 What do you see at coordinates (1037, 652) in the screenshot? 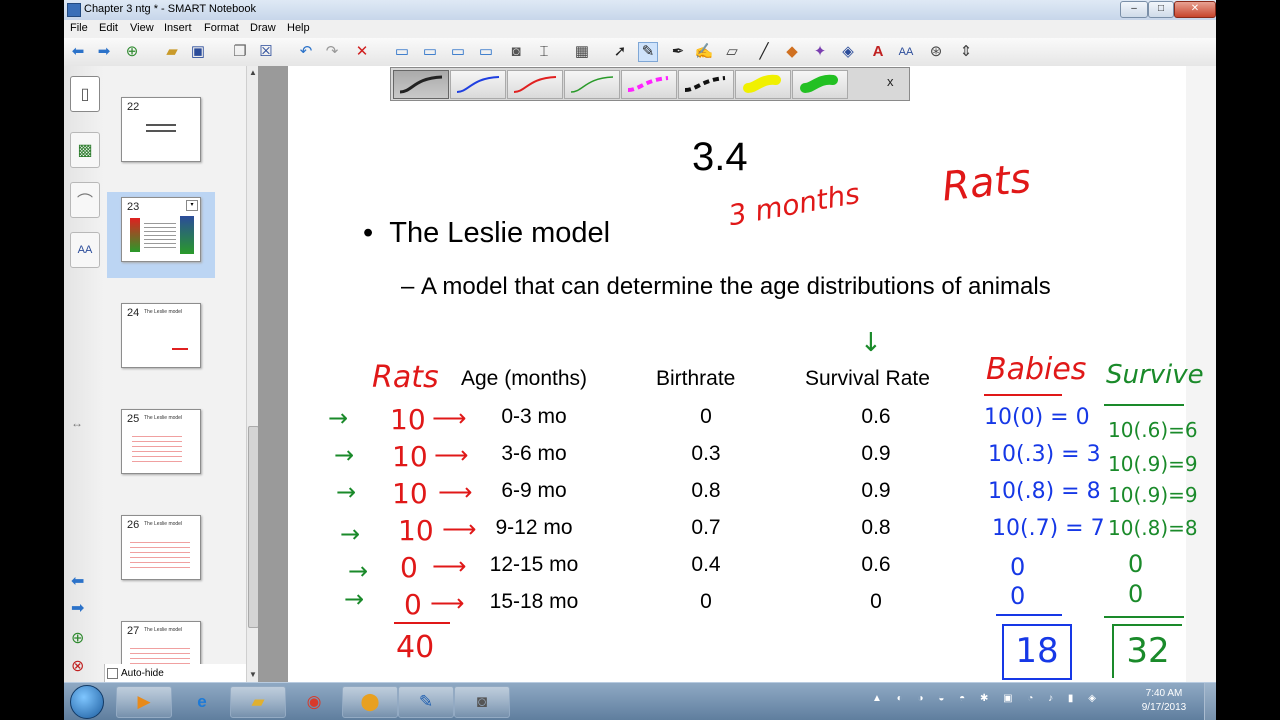
I see `ink-babies-total: 18` at bounding box center [1037, 652].